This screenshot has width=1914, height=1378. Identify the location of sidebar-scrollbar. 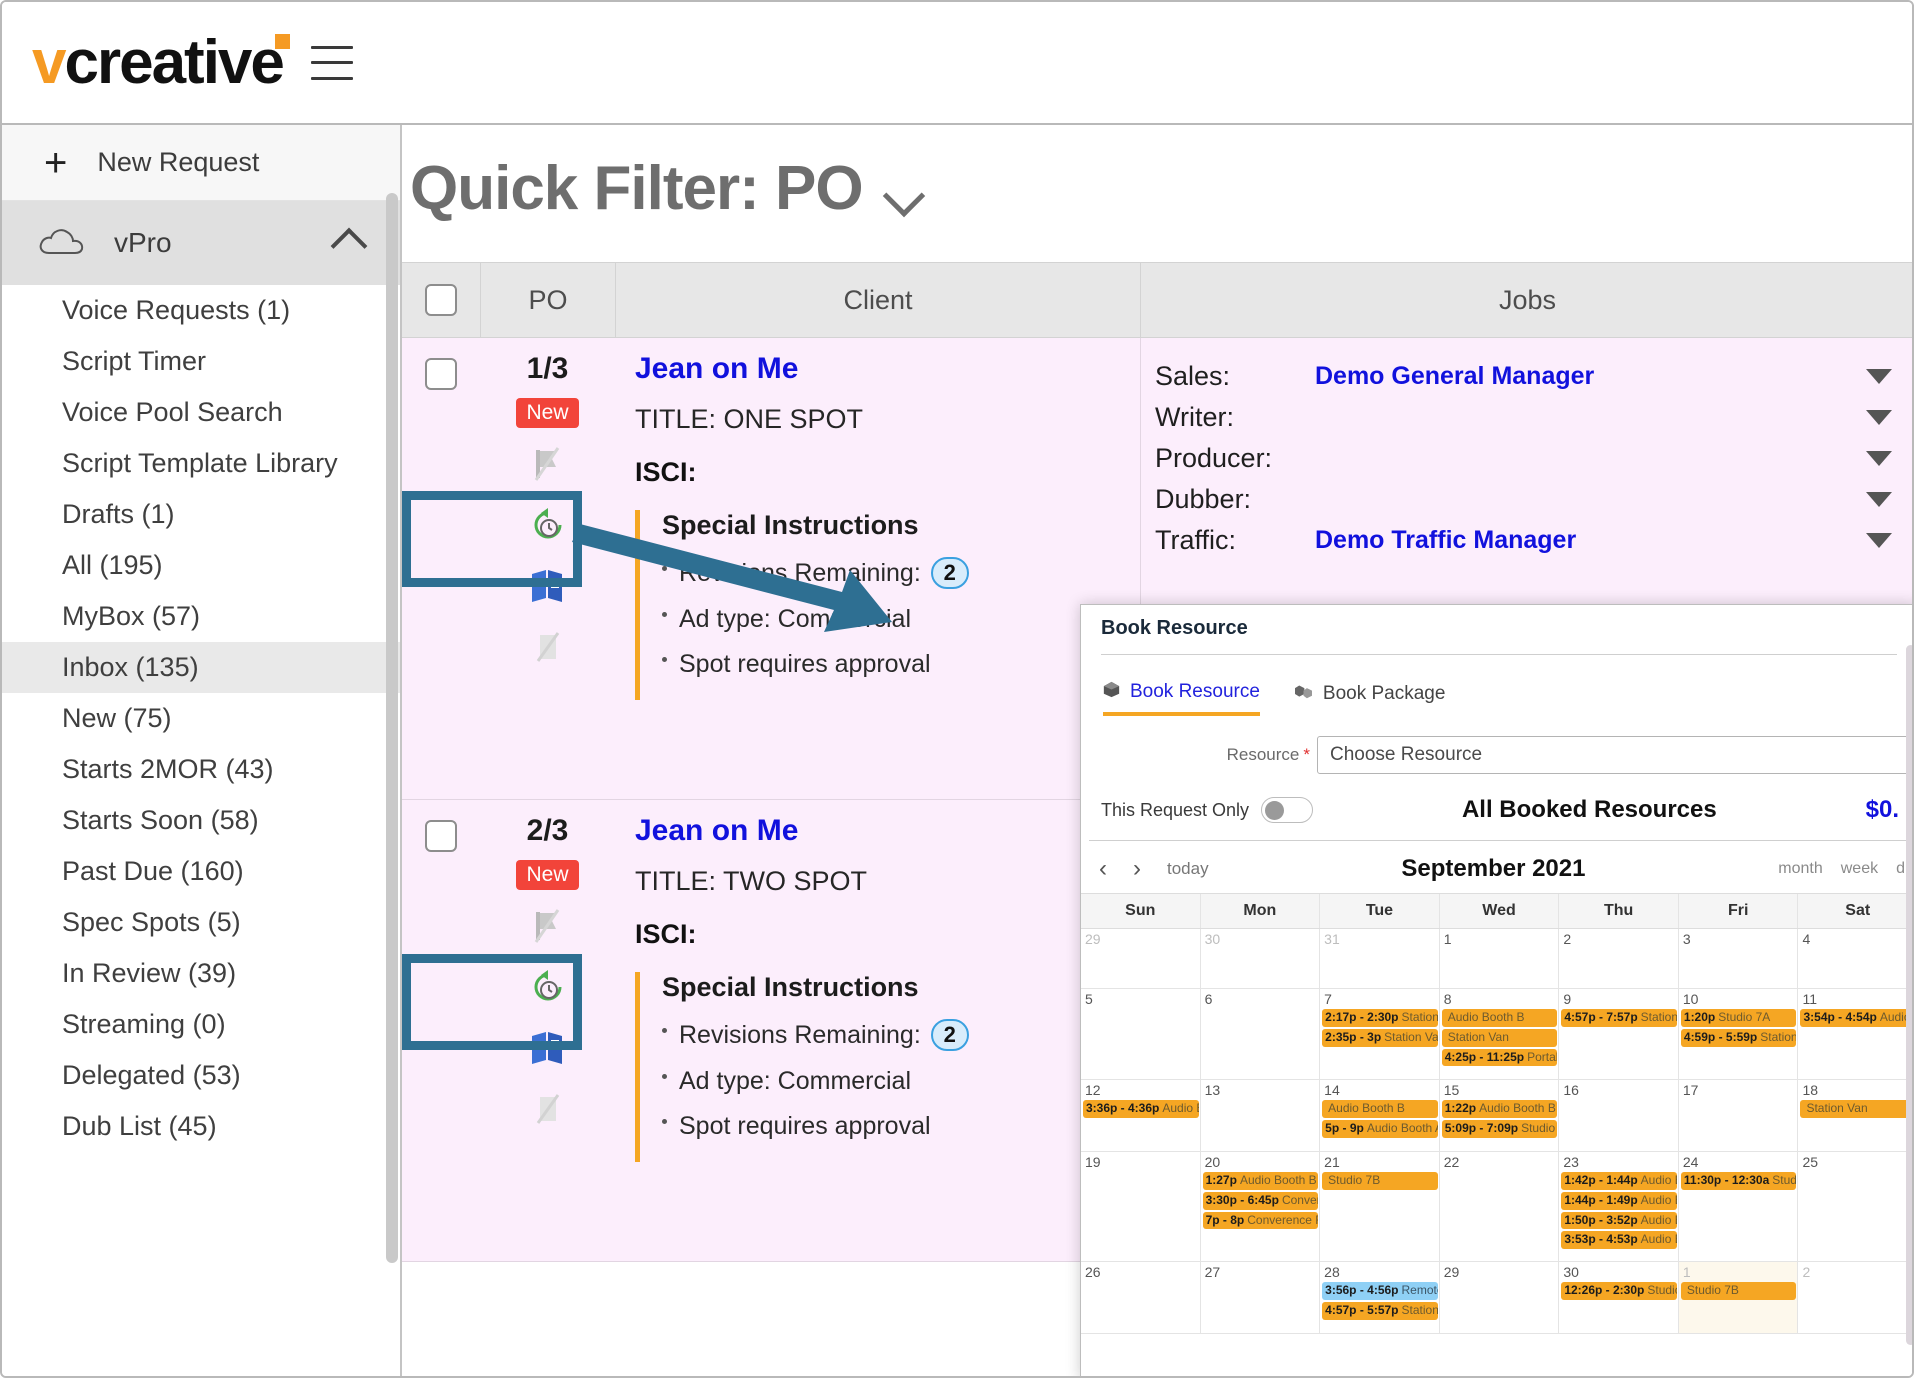
(392, 728).